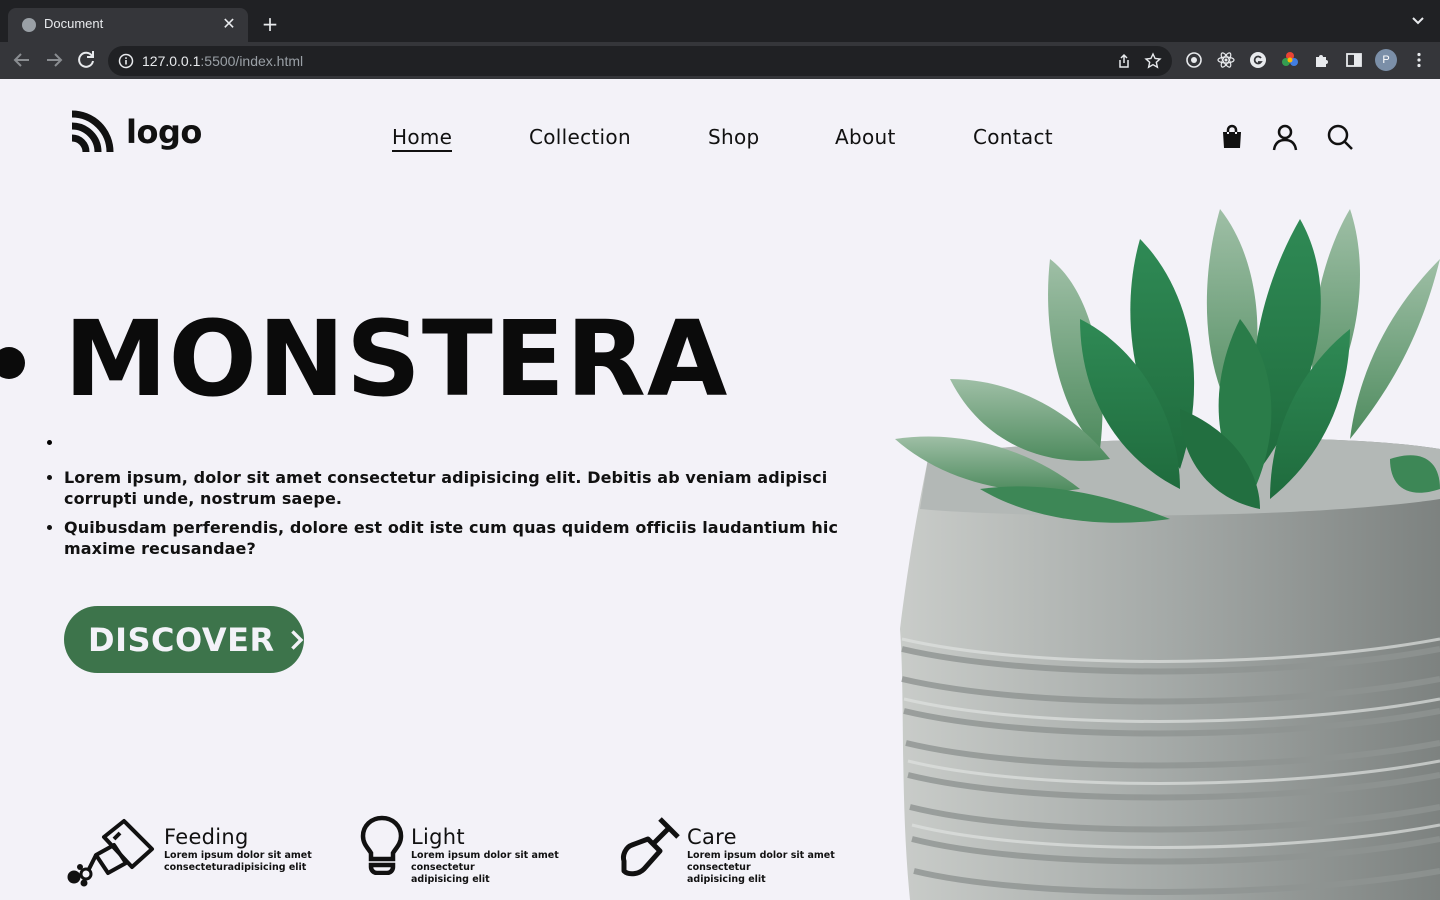 Image resolution: width=1440 pixels, height=900 pixels. Describe the element at coordinates (720, 21) in the screenshot. I see `browser-tab-bar: Document ✕ +` at that location.